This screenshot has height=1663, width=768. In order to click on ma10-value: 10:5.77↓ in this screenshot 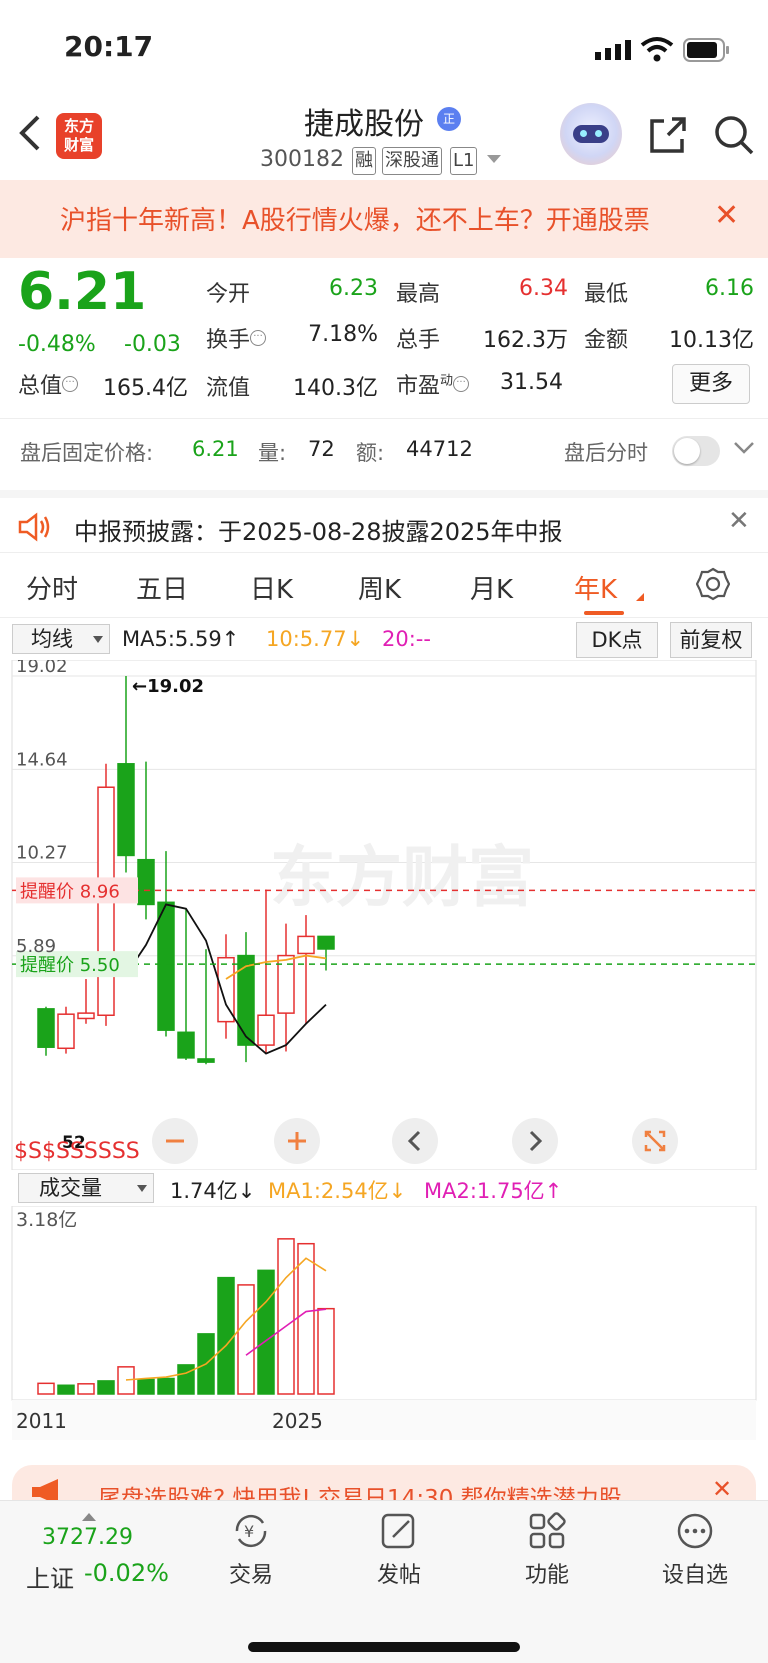, I will do `click(315, 639)`.